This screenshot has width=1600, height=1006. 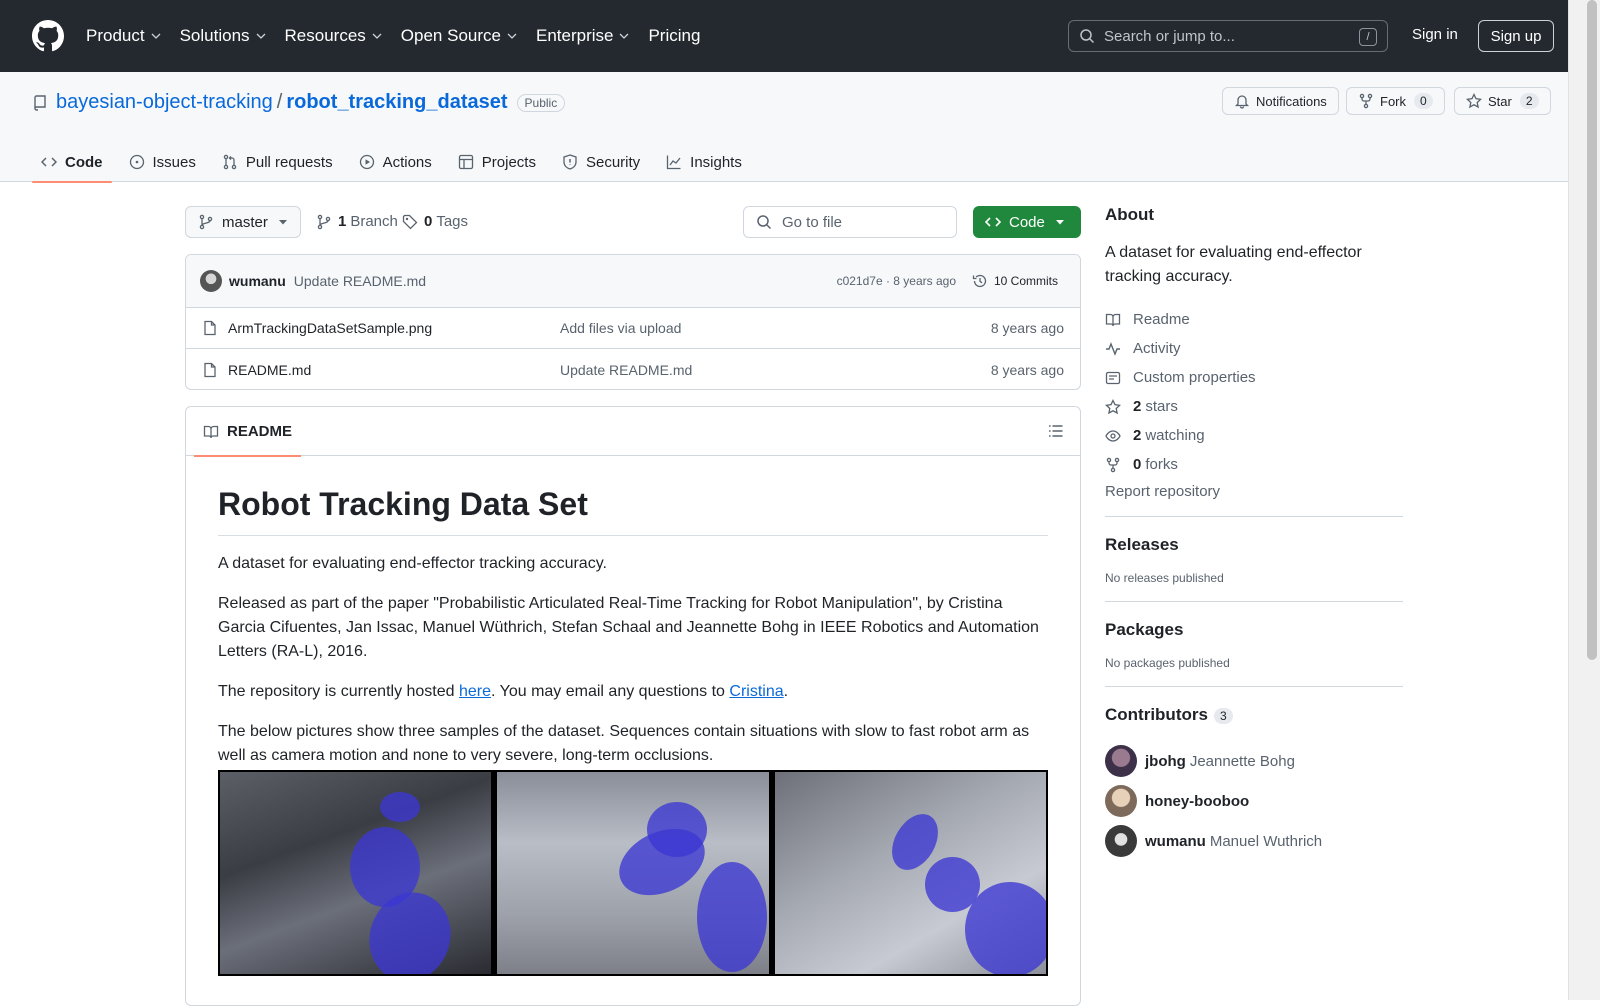 What do you see at coordinates (1113, 377) in the screenshot?
I see `note-icon` at bounding box center [1113, 377].